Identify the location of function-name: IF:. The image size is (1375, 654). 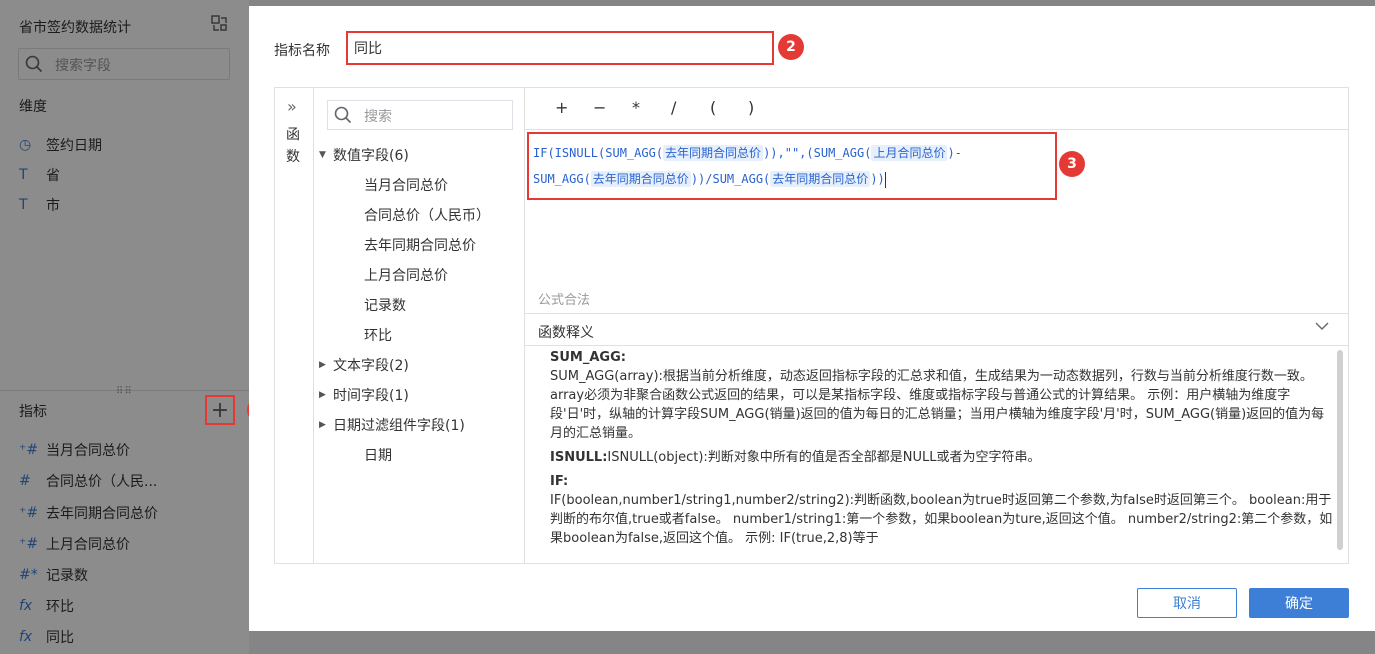
(559, 481).